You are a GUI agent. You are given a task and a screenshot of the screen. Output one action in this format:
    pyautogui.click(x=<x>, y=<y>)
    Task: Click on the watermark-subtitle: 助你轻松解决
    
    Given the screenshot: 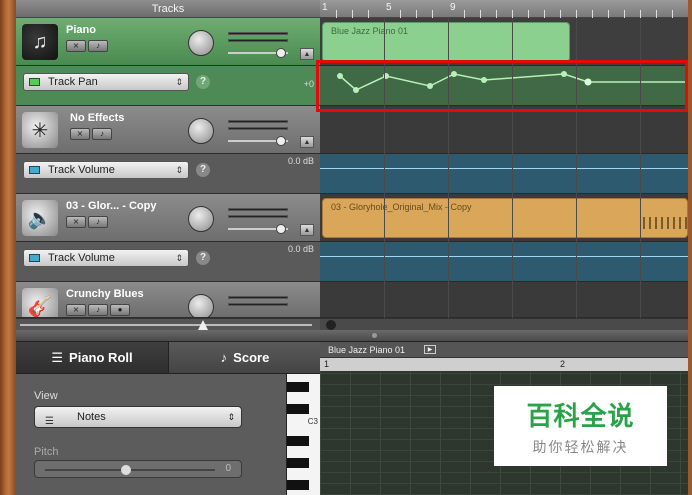 What is the action you would take?
    pyautogui.click(x=580, y=446)
    